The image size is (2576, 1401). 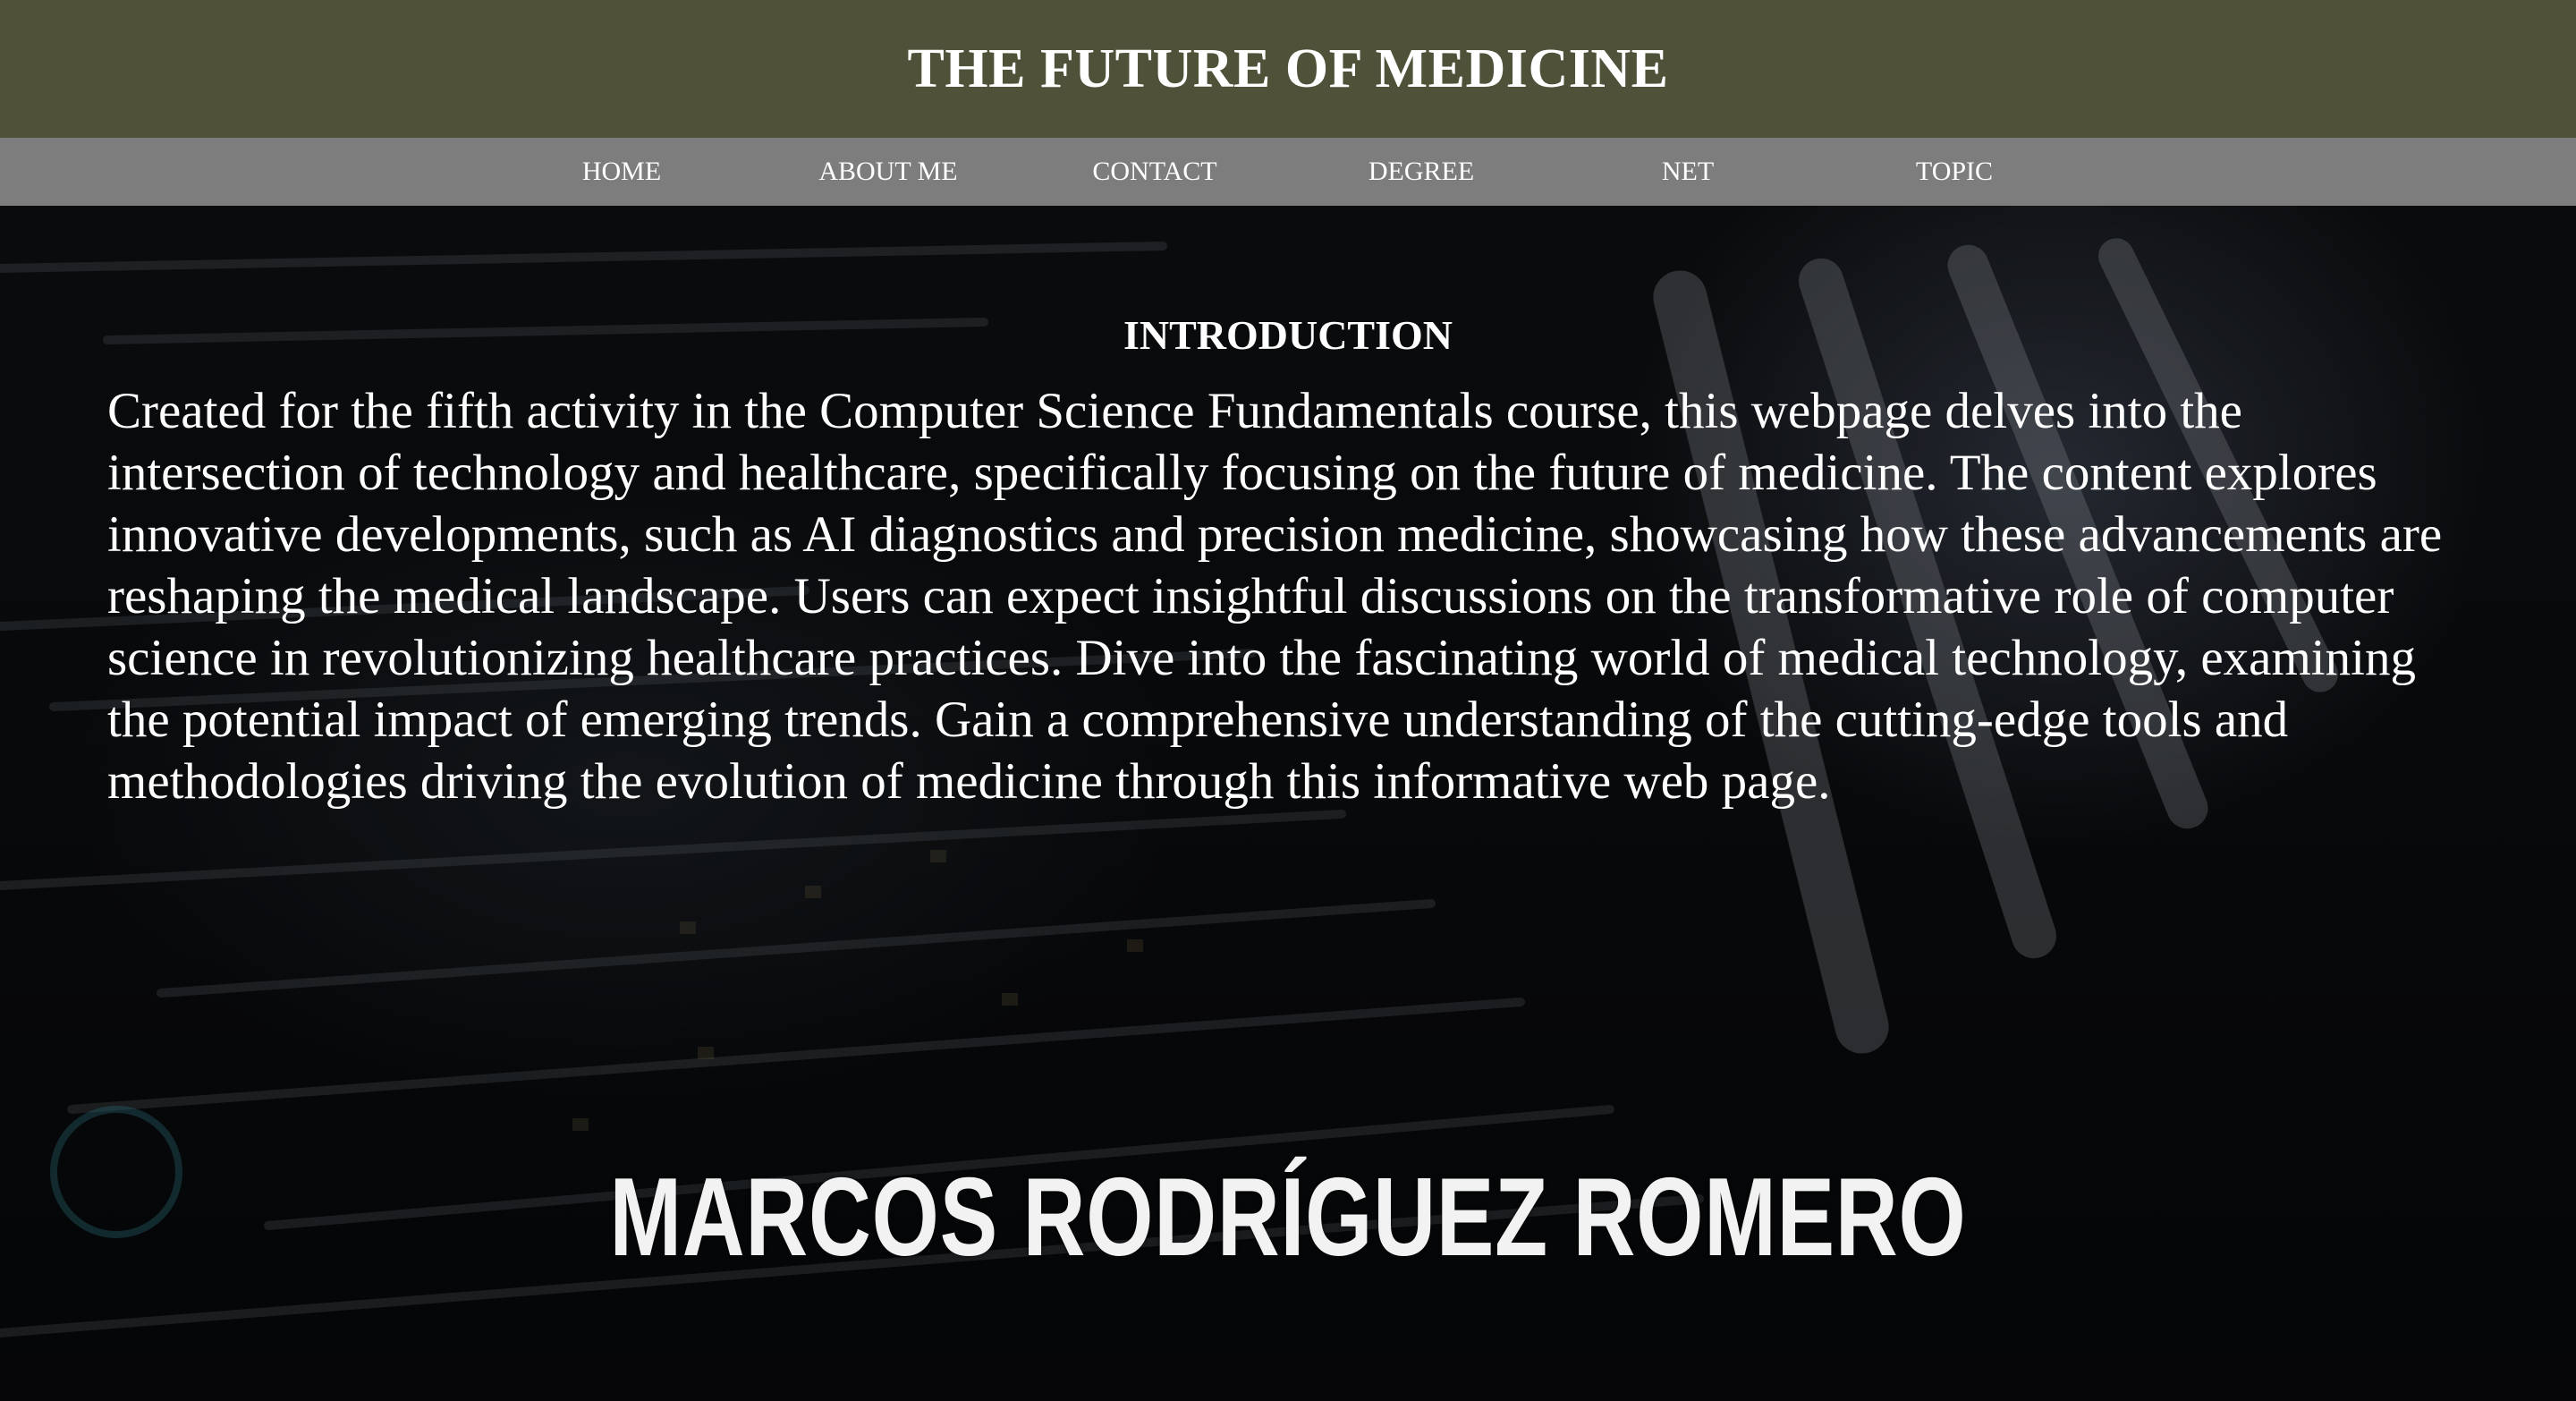 I want to click on nav-item-degree: DEGREE, so click(x=1421, y=172).